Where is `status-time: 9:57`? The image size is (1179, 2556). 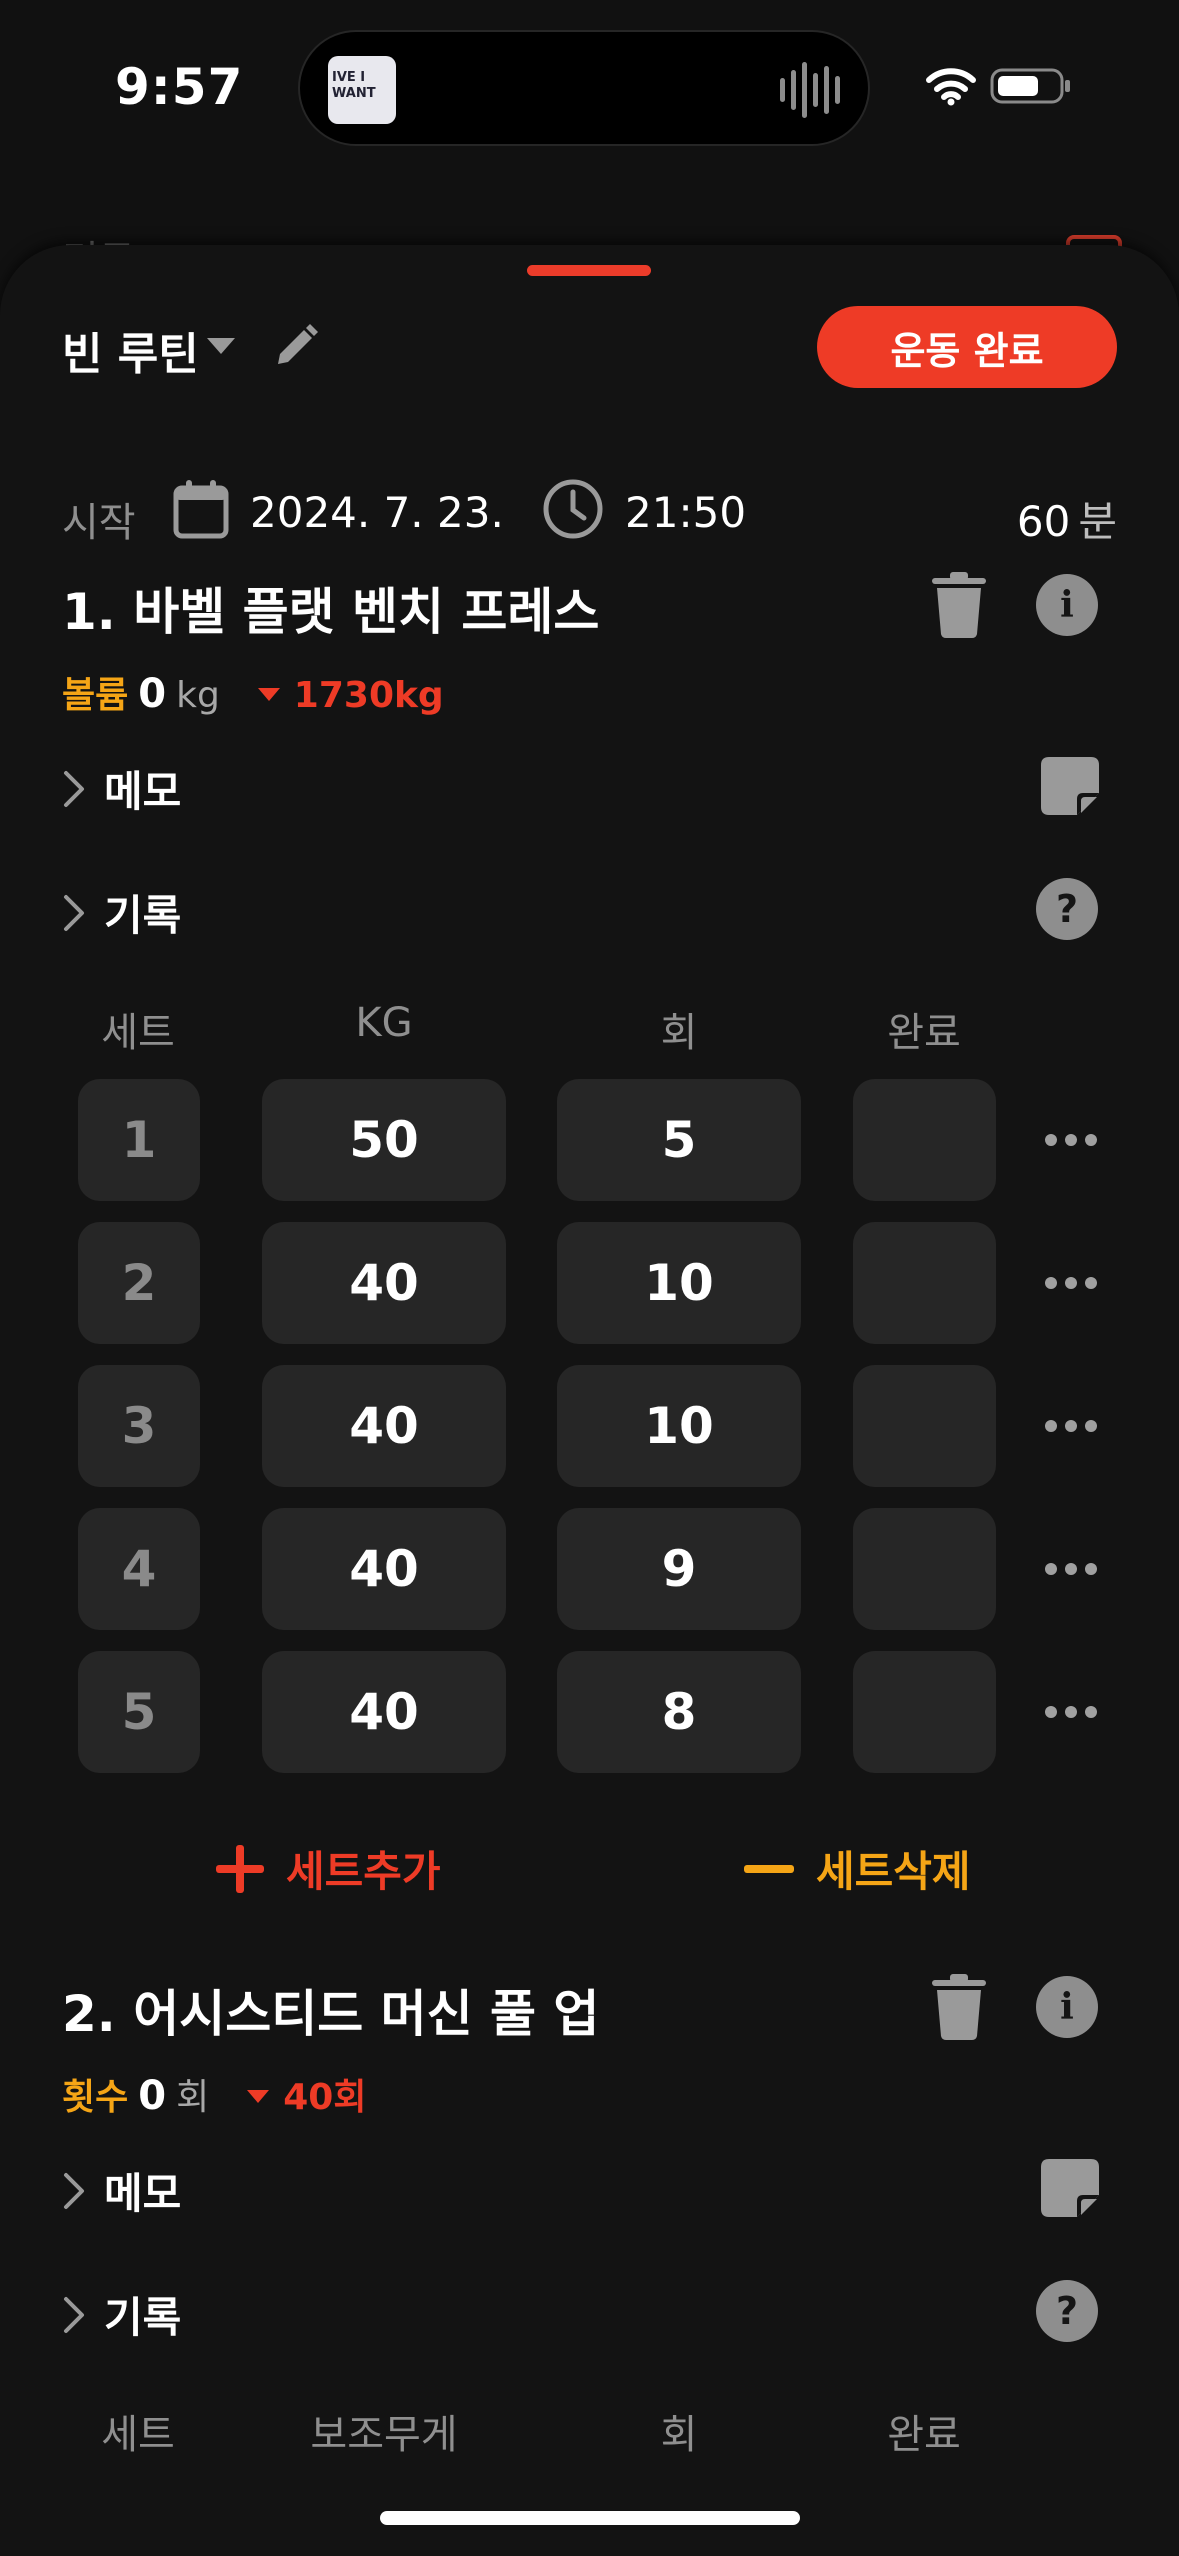 status-time: 9:57 is located at coordinates (179, 87).